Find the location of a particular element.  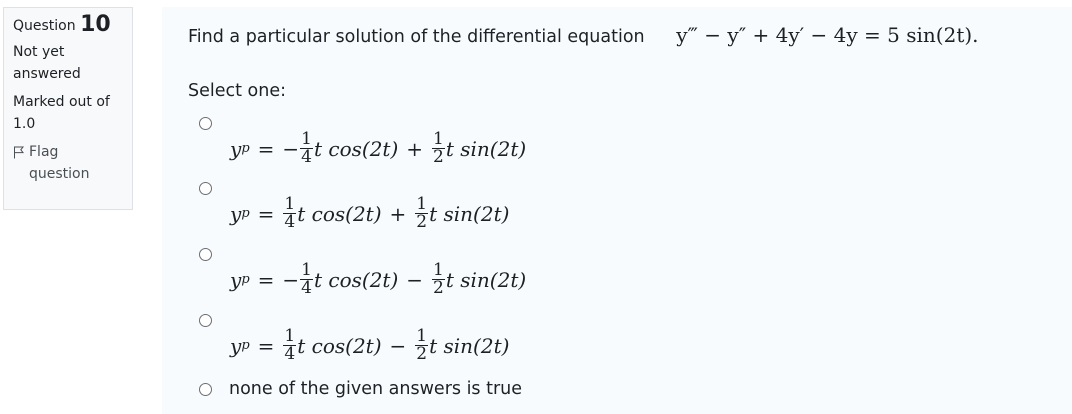

answer-option: y p = 1 4 t cos(2t) +1 2 t sin(2t) is located at coordinates (354, 206).